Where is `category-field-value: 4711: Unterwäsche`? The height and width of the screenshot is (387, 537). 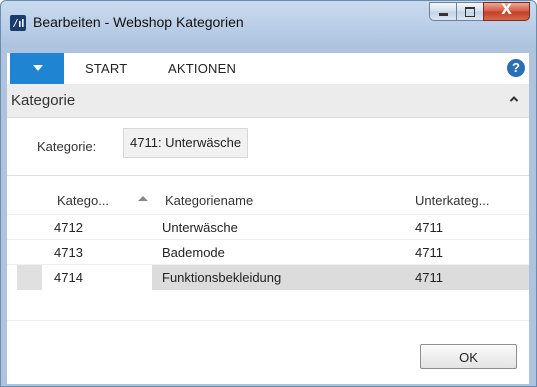 category-field-value: 4711: Unterwäsche is located at coordinates (186, 143).